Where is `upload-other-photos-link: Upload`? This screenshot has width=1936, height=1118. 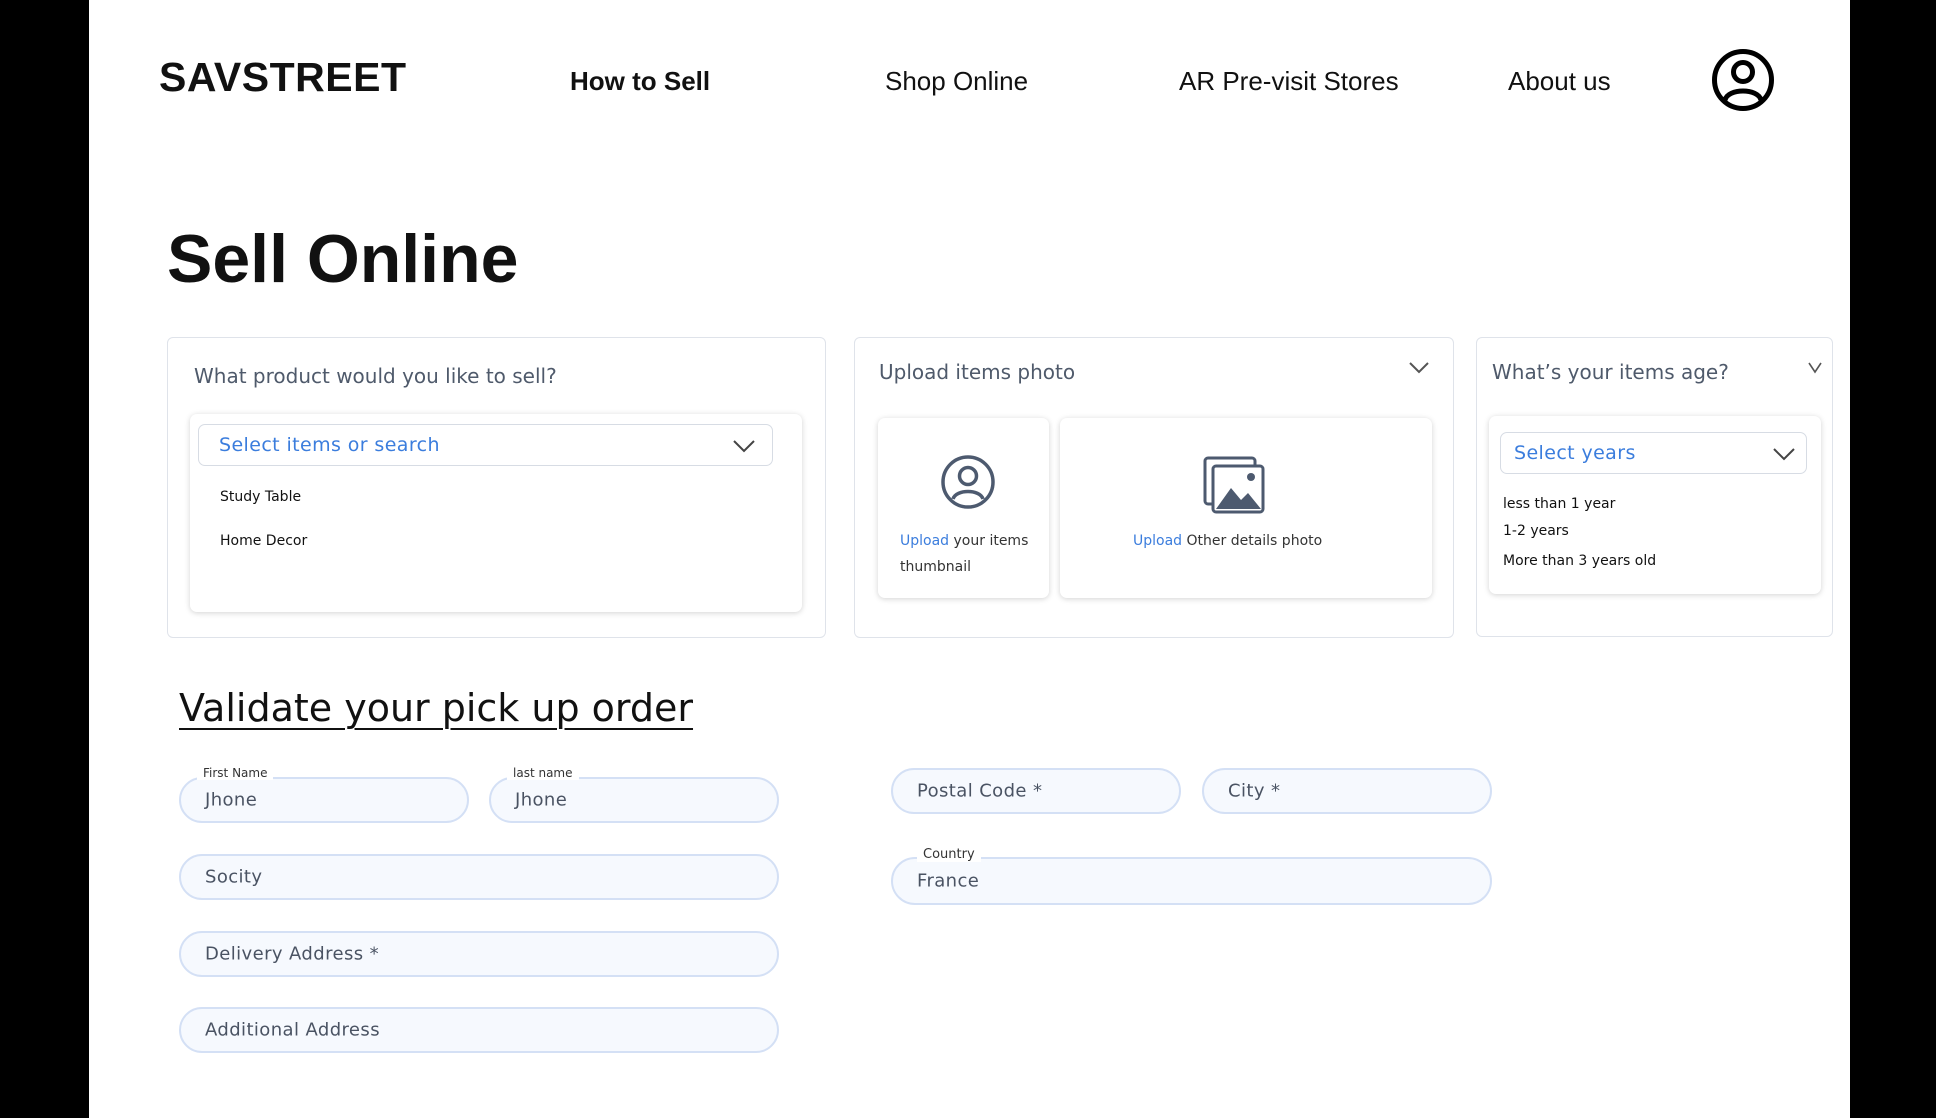 upload-other-photos-link: Upload is located at coordinates (1157, 541).